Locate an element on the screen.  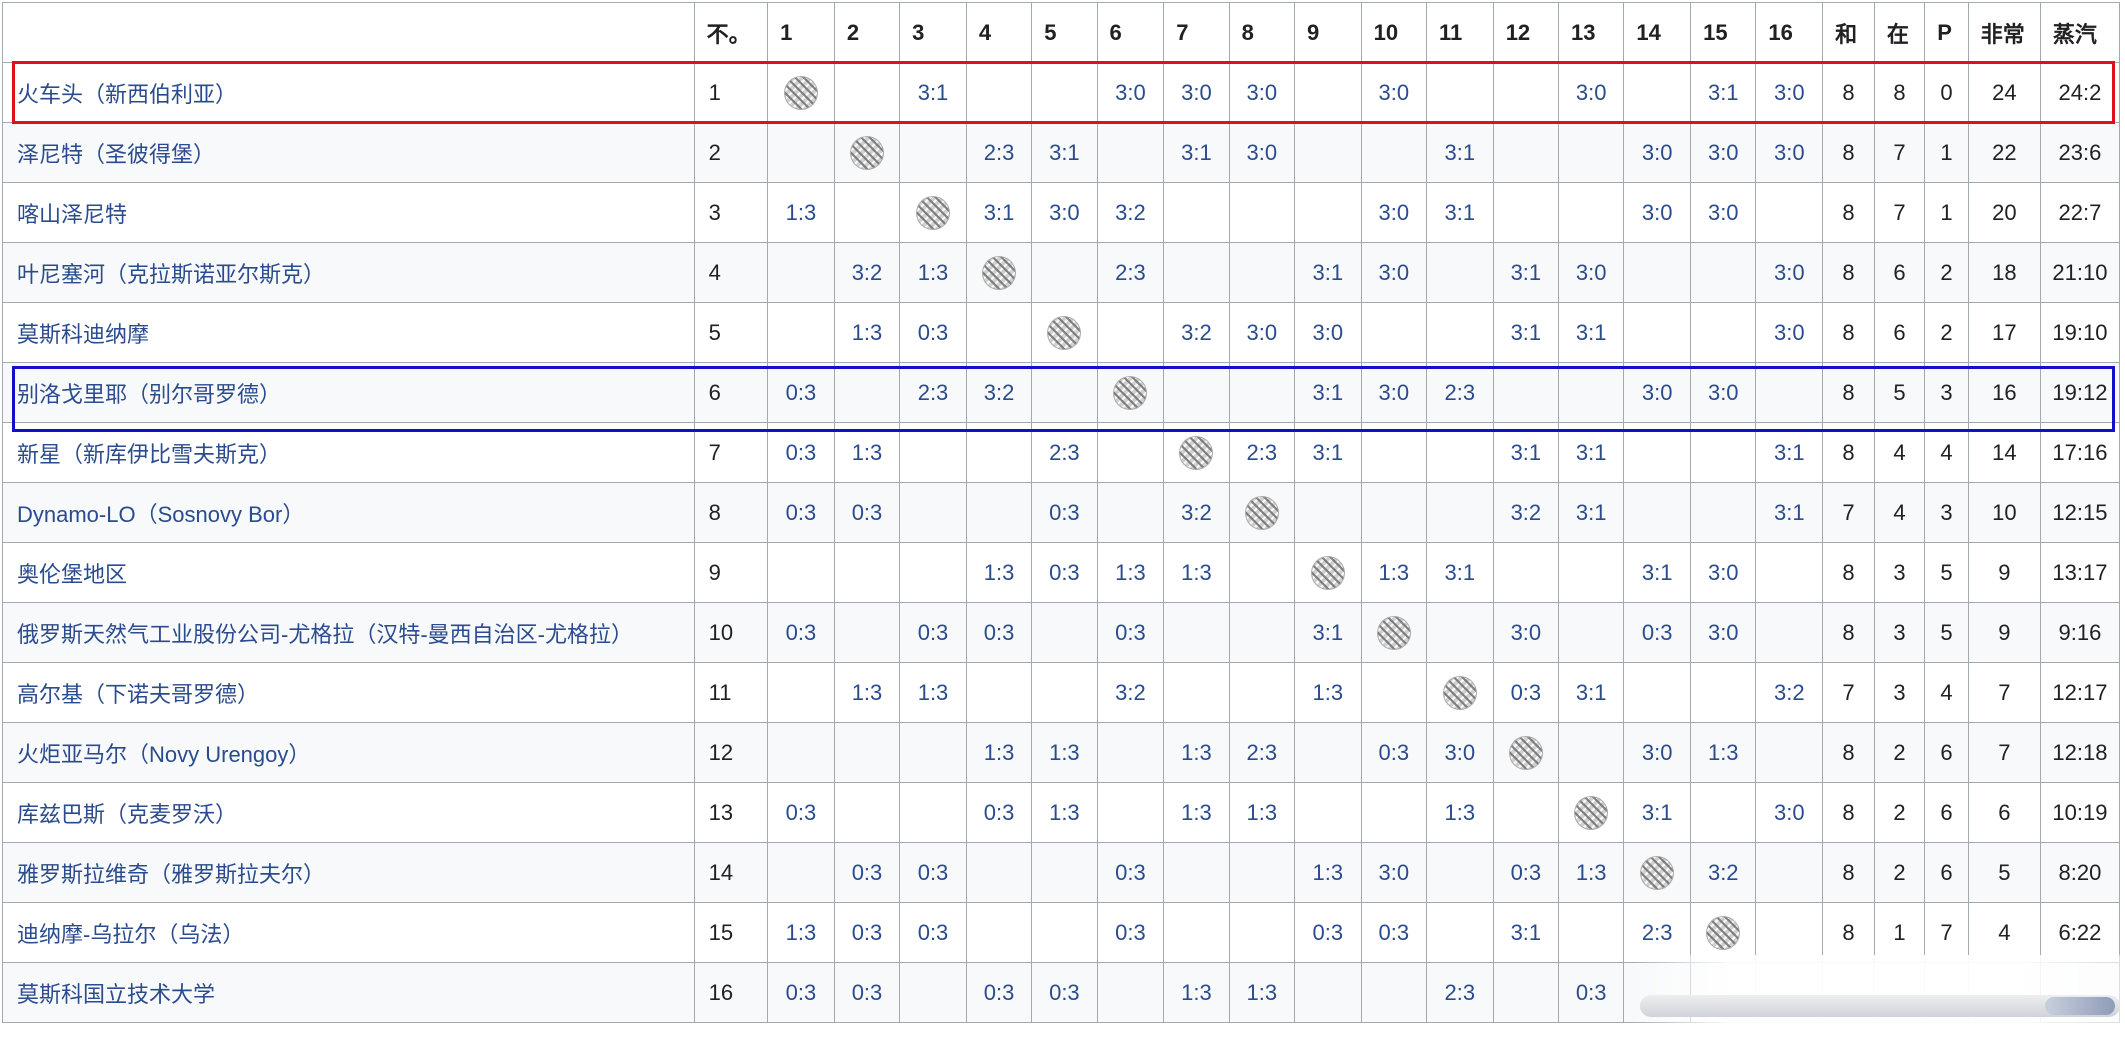
team-cell: 高尔基（下诺夫哥罗德） is located at coordinates (348, 692).